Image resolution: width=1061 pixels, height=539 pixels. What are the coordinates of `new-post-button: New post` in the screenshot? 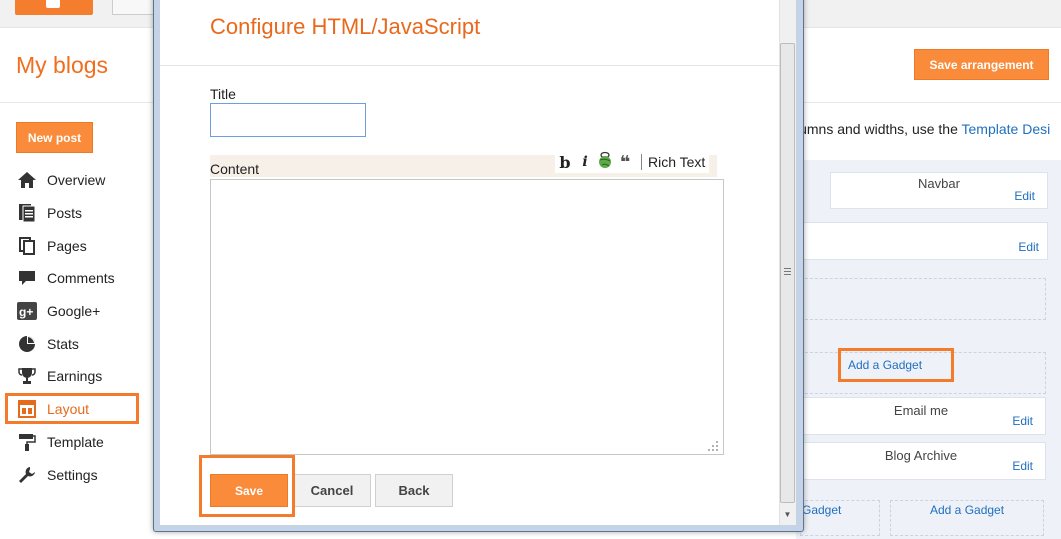 It's located at (54, 137).